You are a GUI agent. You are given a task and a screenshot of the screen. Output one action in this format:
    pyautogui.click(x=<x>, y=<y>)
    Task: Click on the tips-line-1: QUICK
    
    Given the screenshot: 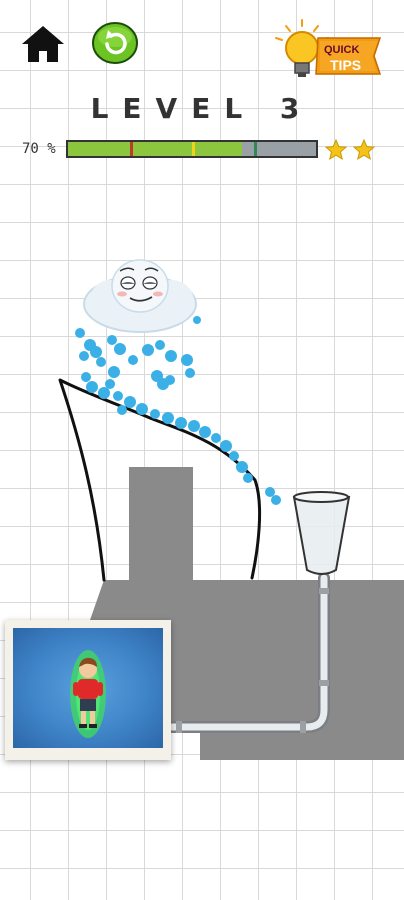 What is the action you would take?
    pyautogui.click(x=342, y=50)
    